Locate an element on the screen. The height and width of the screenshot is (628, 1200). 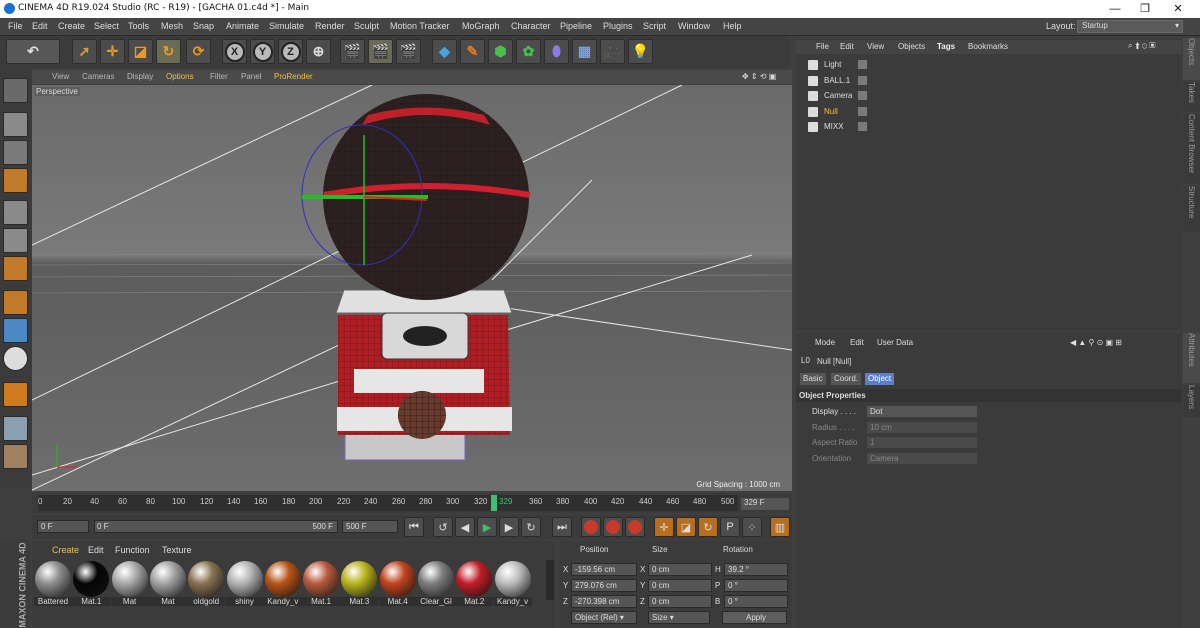
side-tab-structure: Structure is located at coordinates (1191, 209).